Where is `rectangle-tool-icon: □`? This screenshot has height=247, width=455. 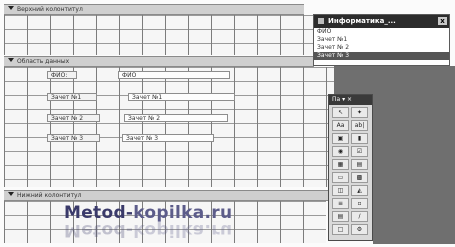
rectangle-tool-icon: □ is located at coordinates (340, 229).